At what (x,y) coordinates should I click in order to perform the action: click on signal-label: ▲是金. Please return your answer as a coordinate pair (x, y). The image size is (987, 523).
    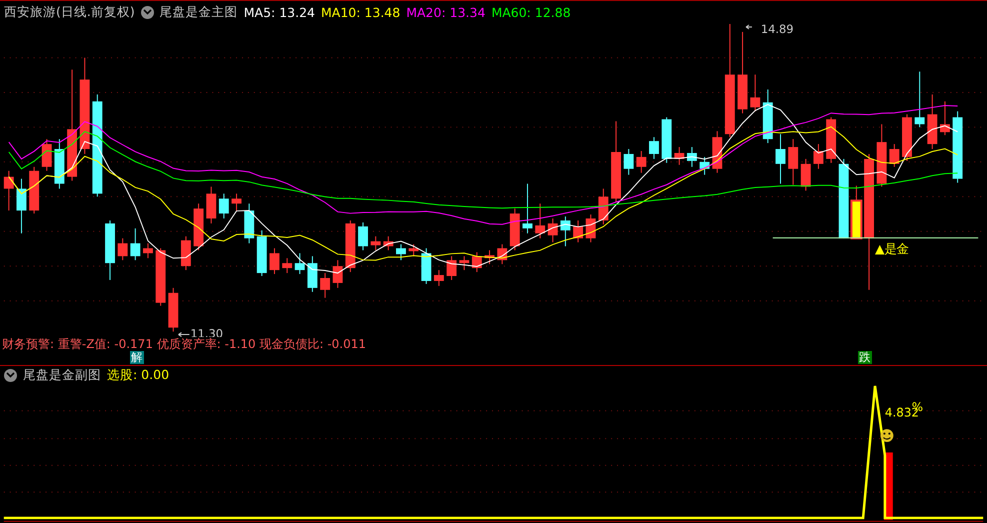
    Looking at the image, I should click on (892, 248).